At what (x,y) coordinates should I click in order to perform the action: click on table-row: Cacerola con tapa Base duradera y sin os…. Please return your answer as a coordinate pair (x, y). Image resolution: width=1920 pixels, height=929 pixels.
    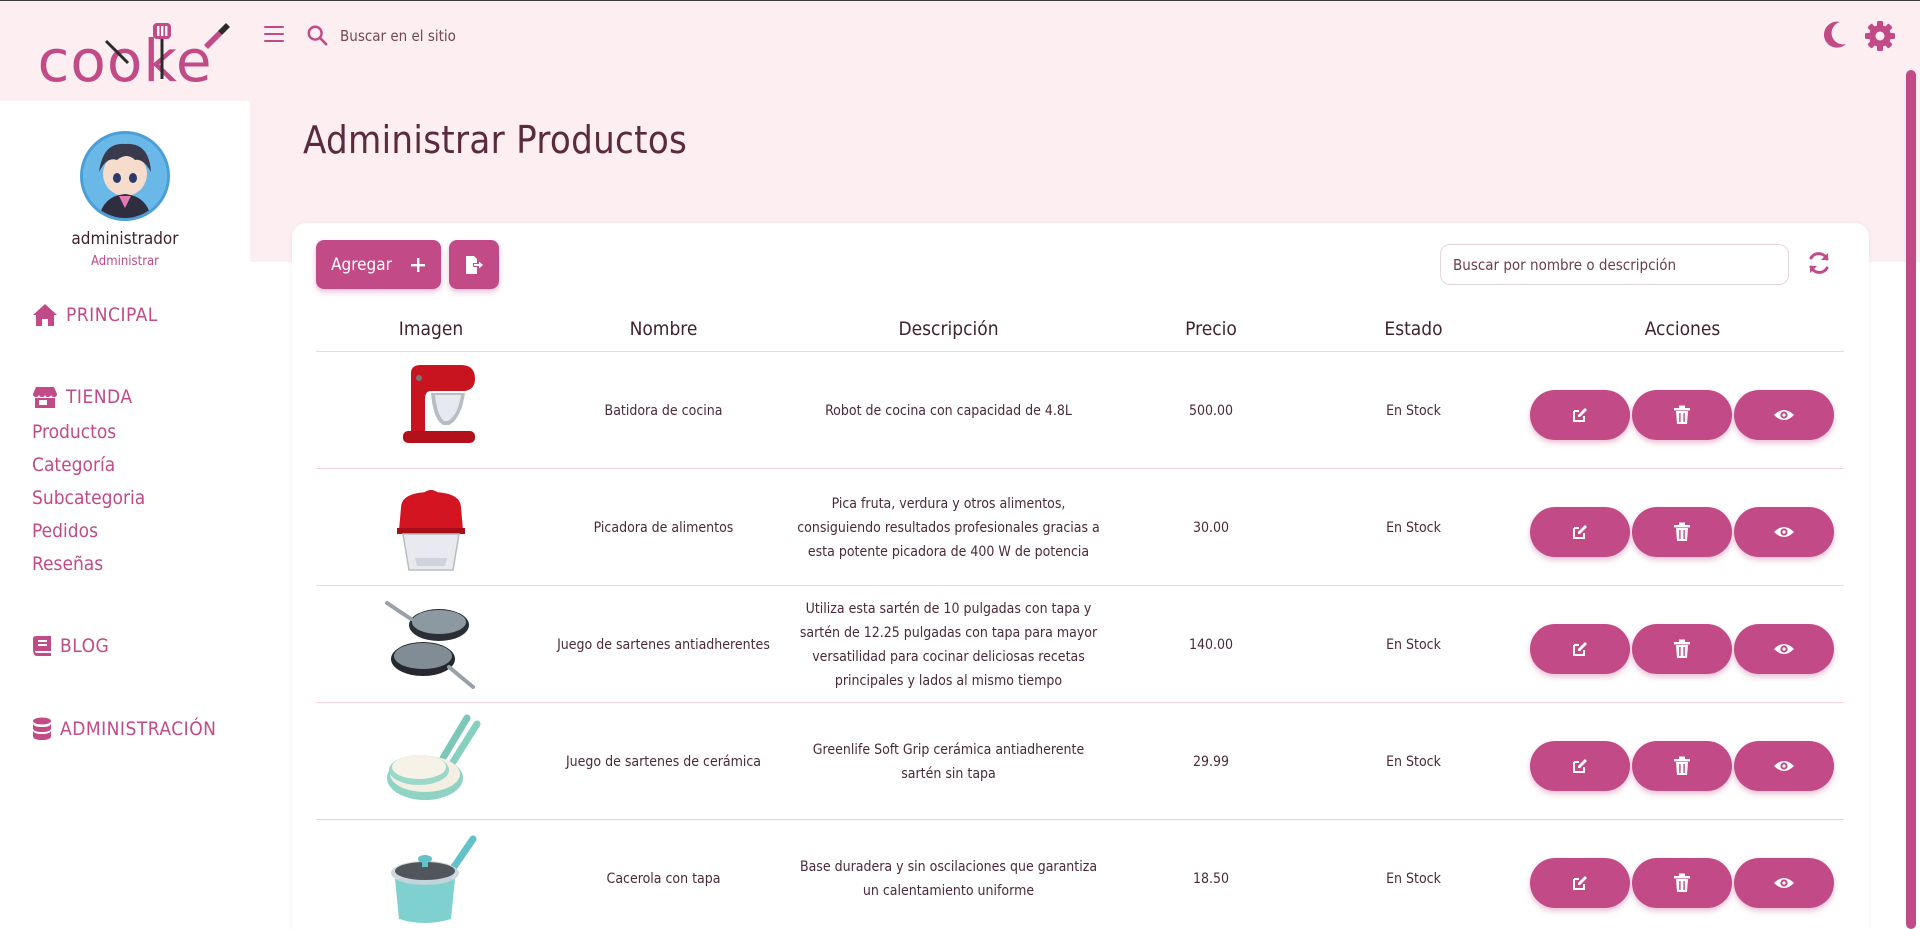
    Looking at the image, I should click on (1080, 874).